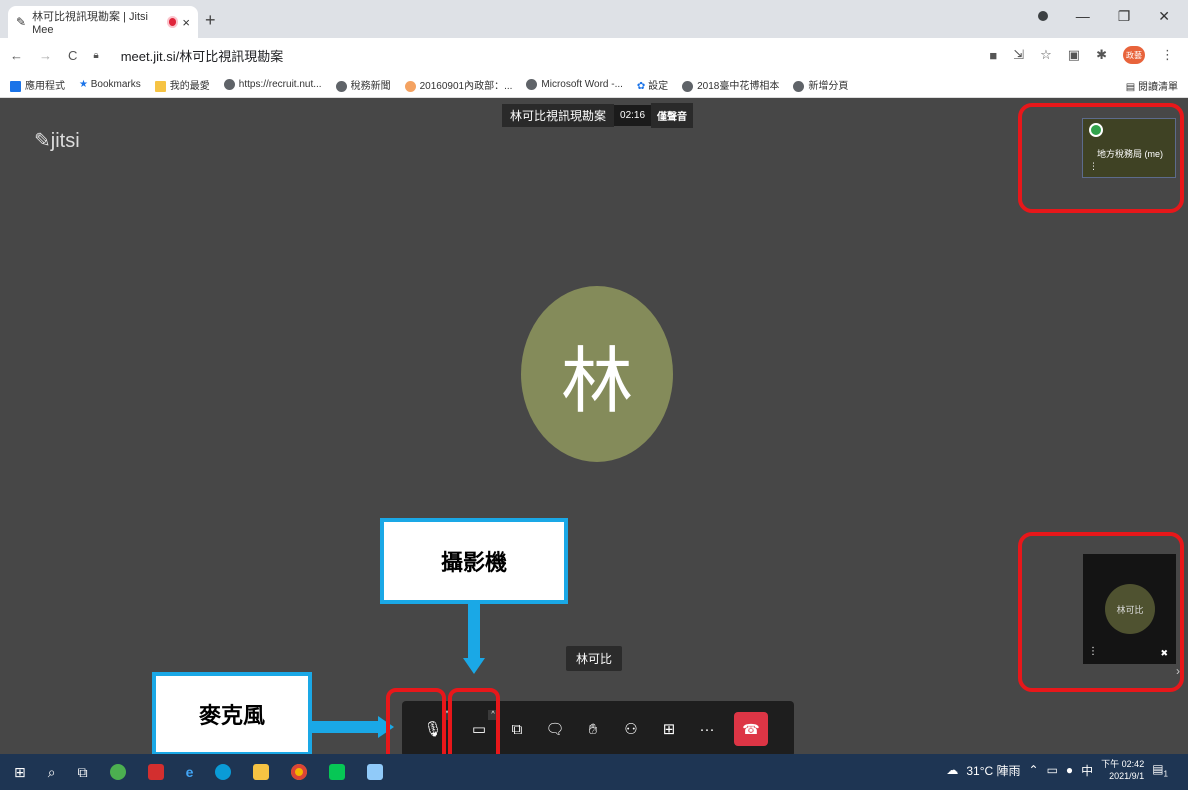  I want to click on more-icon: ···, so click(707, 729).